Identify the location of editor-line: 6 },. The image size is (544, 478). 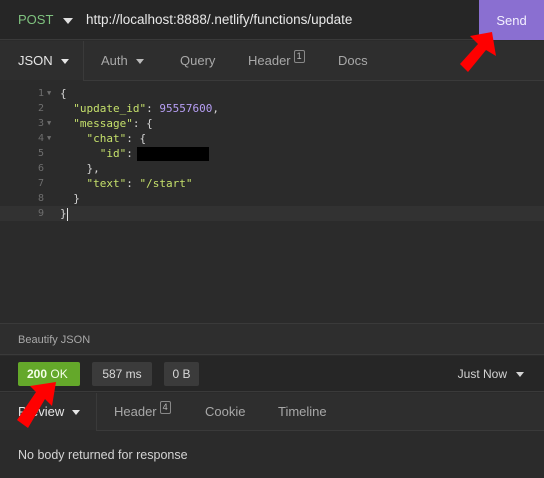
(272, 168).